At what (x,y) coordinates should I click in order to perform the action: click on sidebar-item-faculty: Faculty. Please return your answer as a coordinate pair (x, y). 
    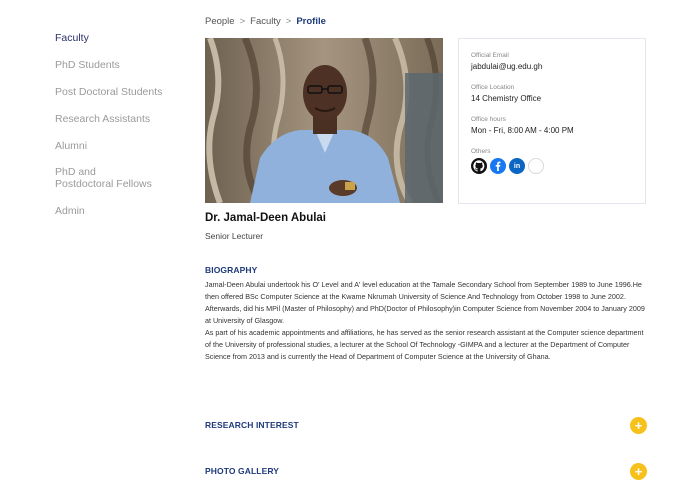
    Looking at the image, I should click on (120, 38).